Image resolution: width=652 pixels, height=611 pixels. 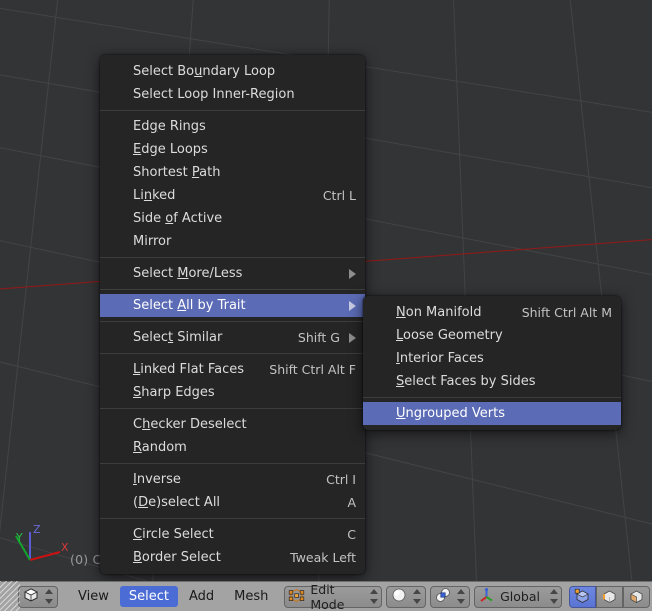 I want to click on mesh-select-mode-group, so click(x=609, y=596).